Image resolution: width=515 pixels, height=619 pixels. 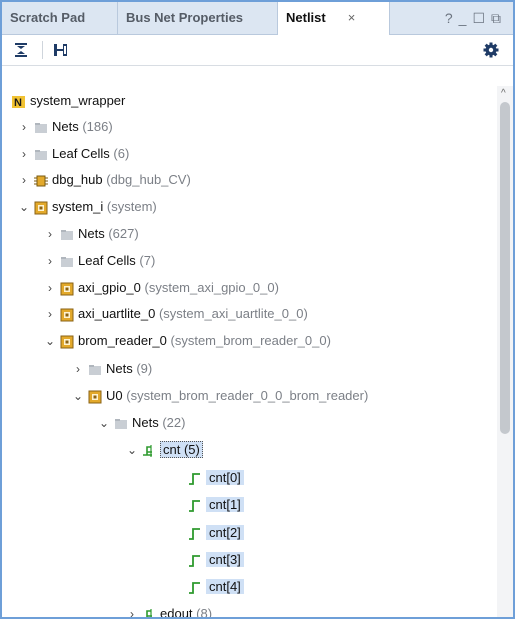 What do you see at coordinates (208, 560) in the screenshot?
I see `tree-row: cnt[3]` at bounding box center [208, 560].